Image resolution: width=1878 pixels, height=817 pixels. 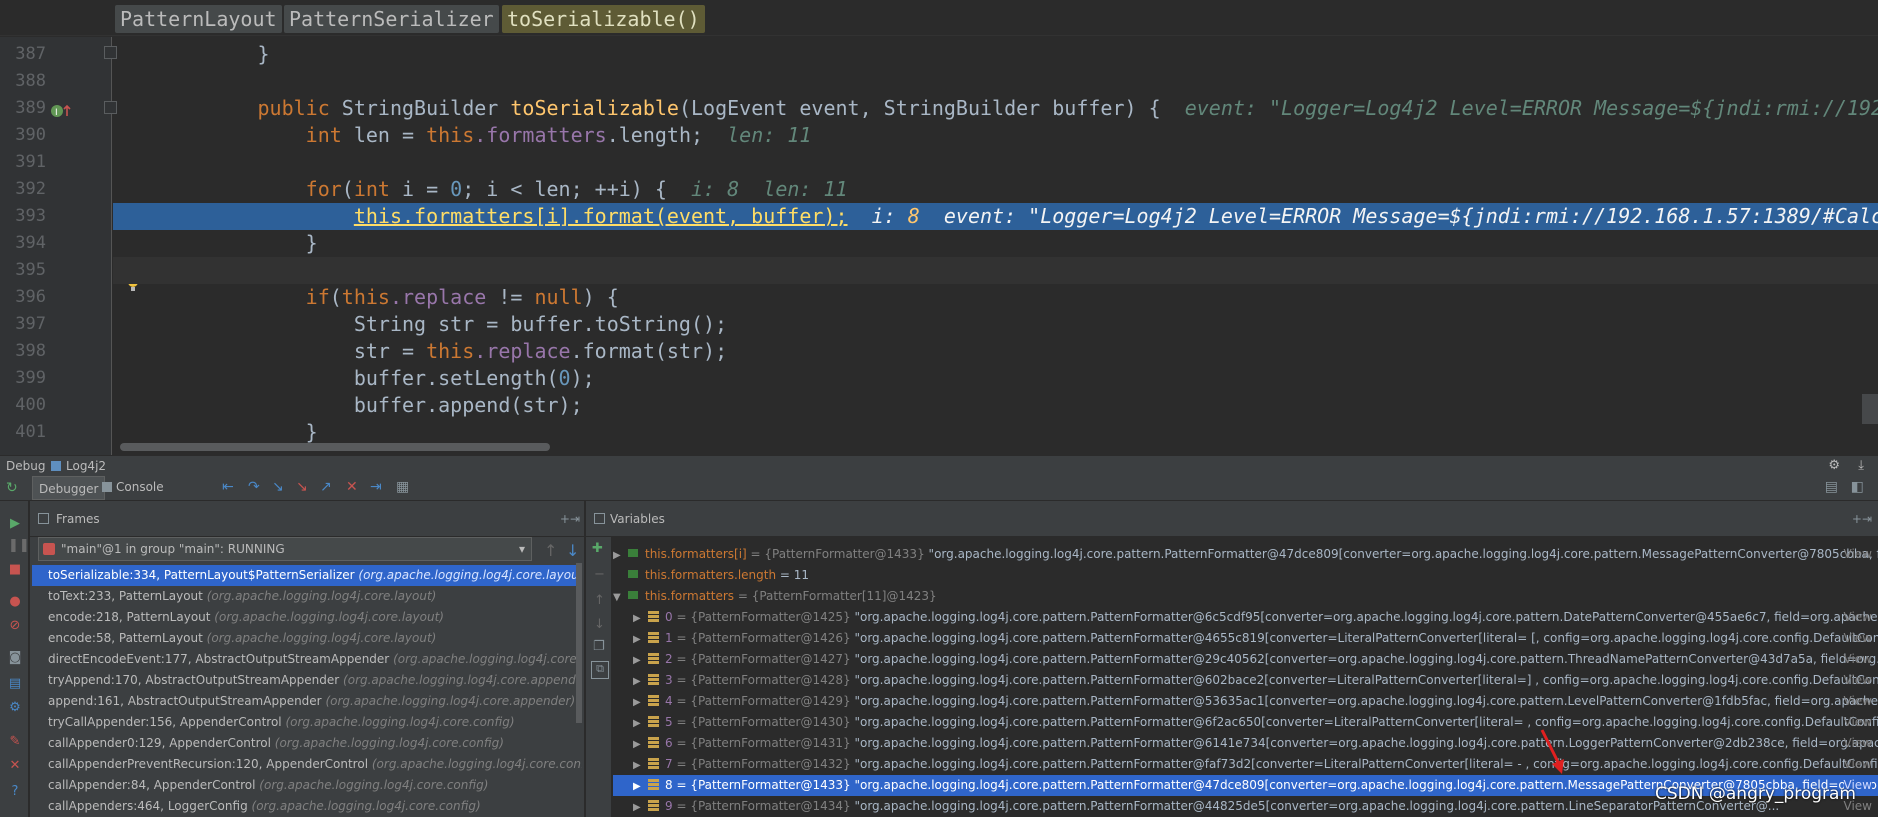 I want to click on tab-console: Console, so click(x=140, y=487).